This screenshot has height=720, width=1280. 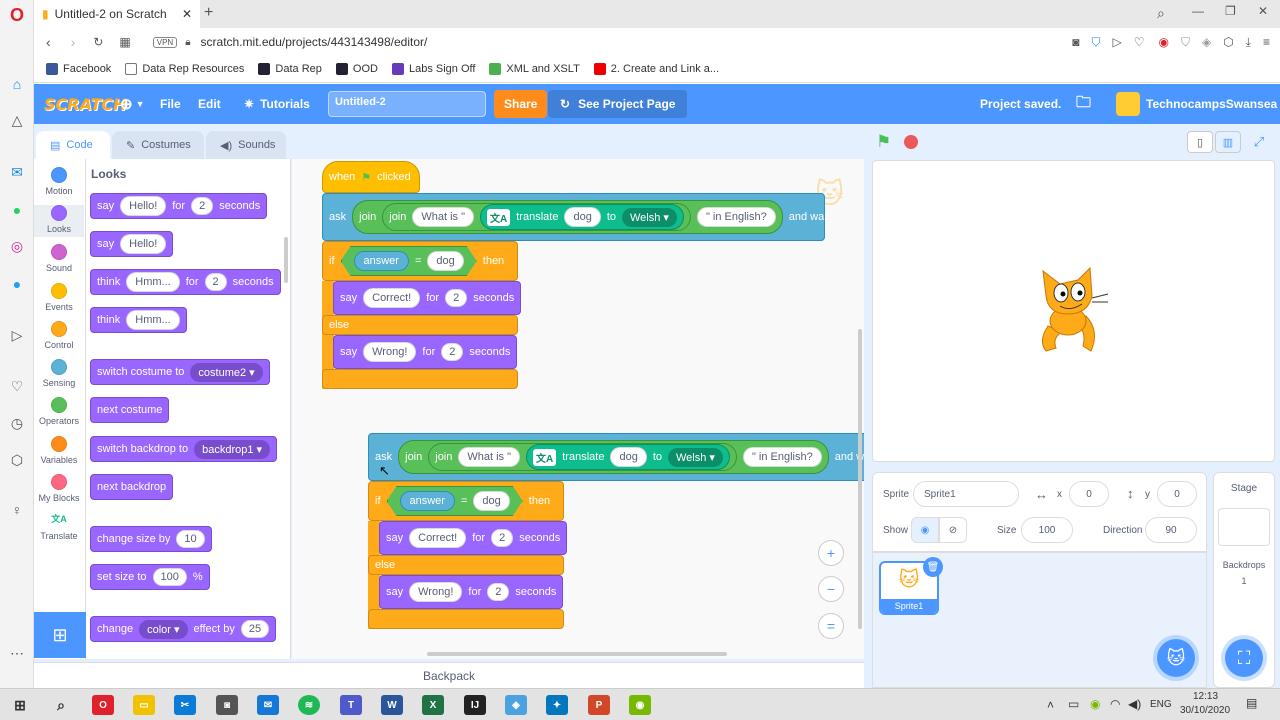 What do you see at coordinates (132, 104) in the screenshot?
I see `language-menu: ⊕ ▼` at bounding box center [132, 104].